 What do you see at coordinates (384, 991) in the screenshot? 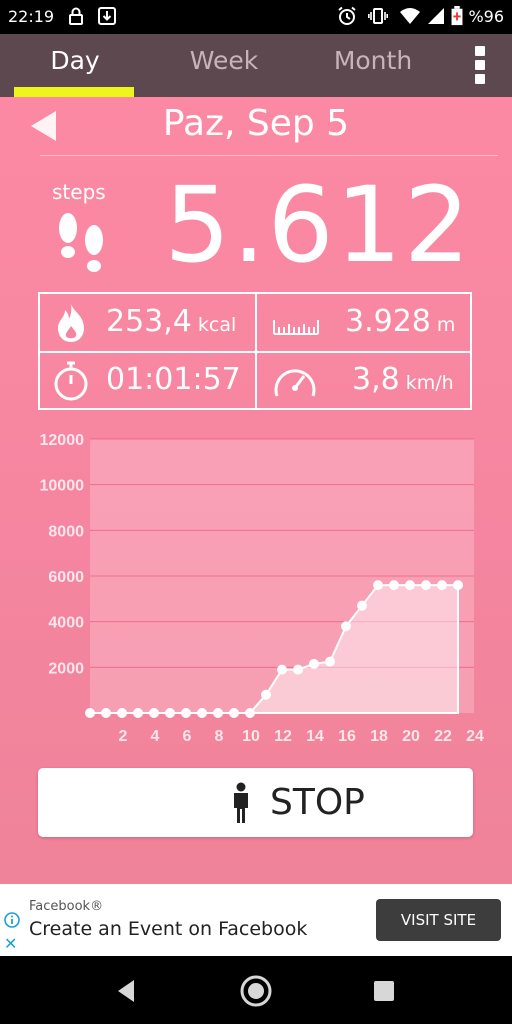
I see `recents-icon` at bounding box center [384, 991].